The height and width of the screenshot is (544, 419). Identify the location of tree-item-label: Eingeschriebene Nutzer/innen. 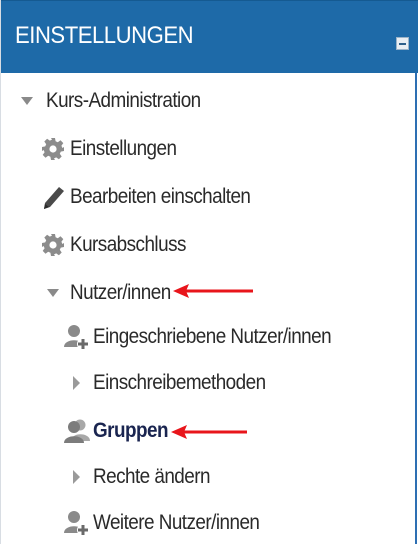
(212, 336).